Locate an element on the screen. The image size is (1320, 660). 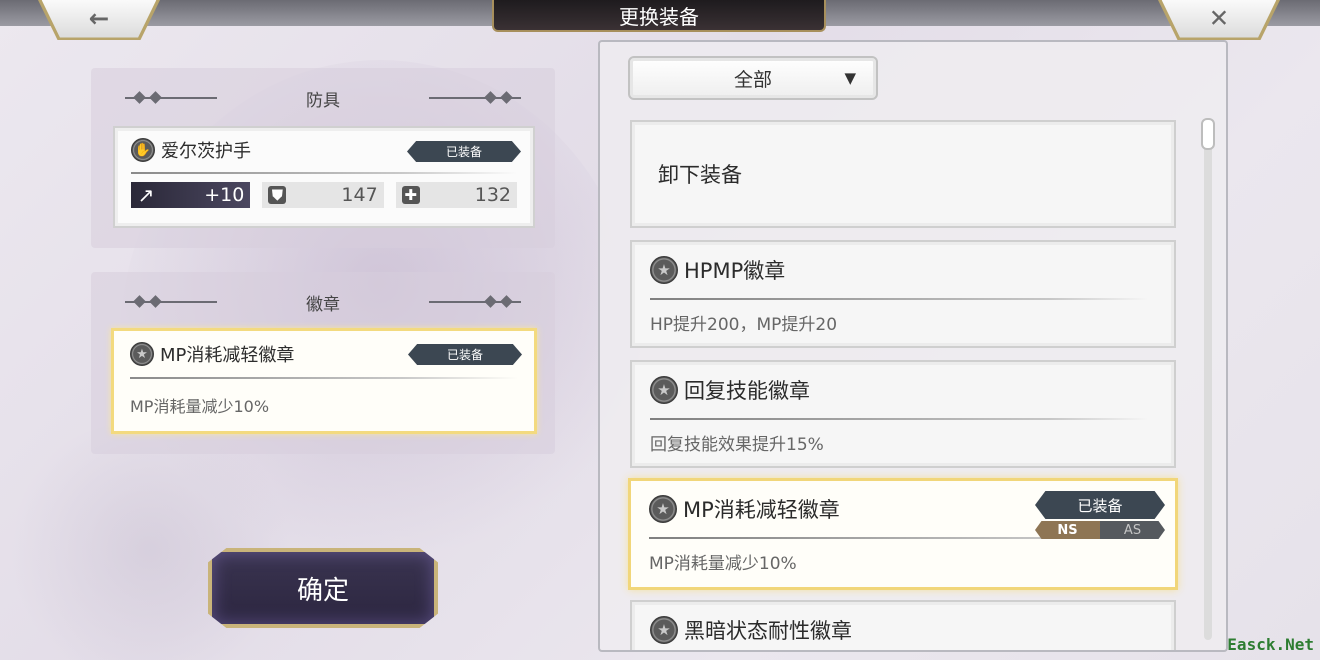
item-name: MP消耗减轻徽章 is located at coordinates (761, 510).